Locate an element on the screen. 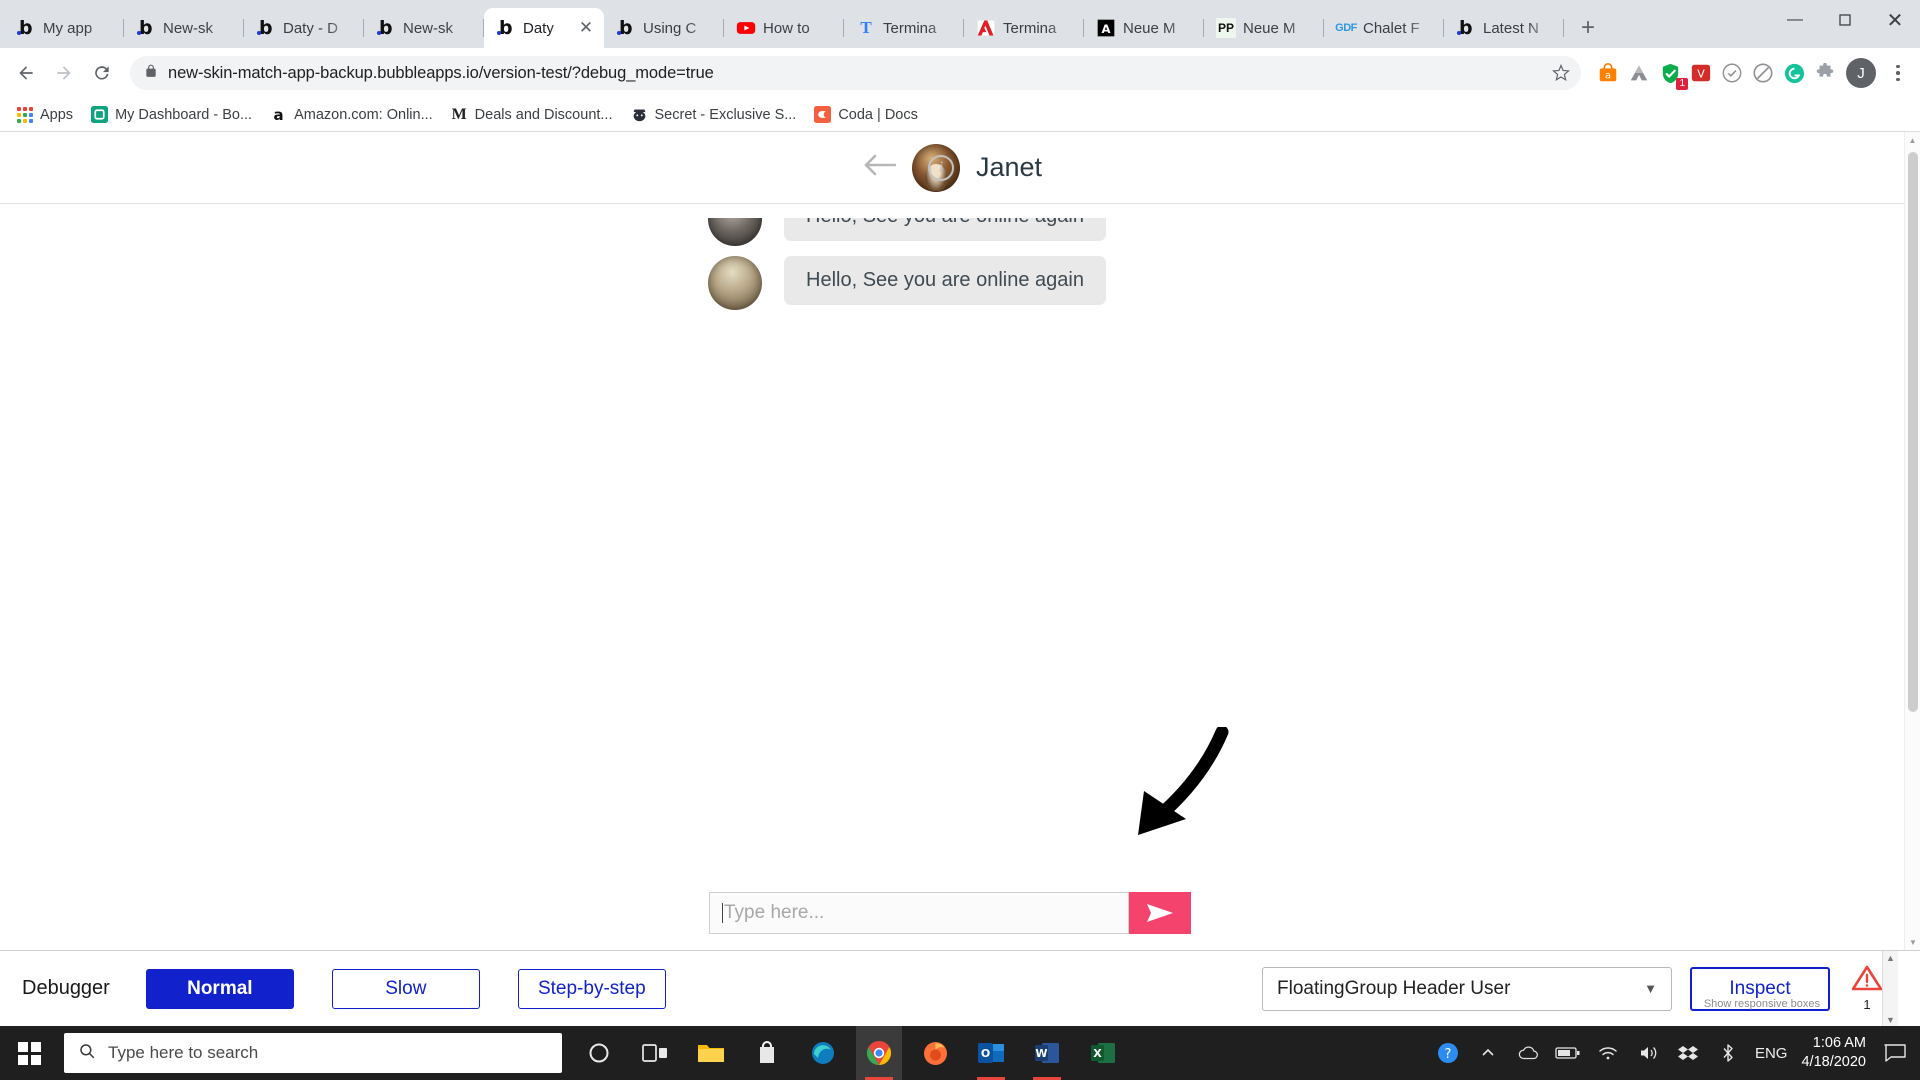 Image resolution: width=1920 pixels, height=1080 pixels. language-indicator: ENG is located at coordinates (1771, 1053).